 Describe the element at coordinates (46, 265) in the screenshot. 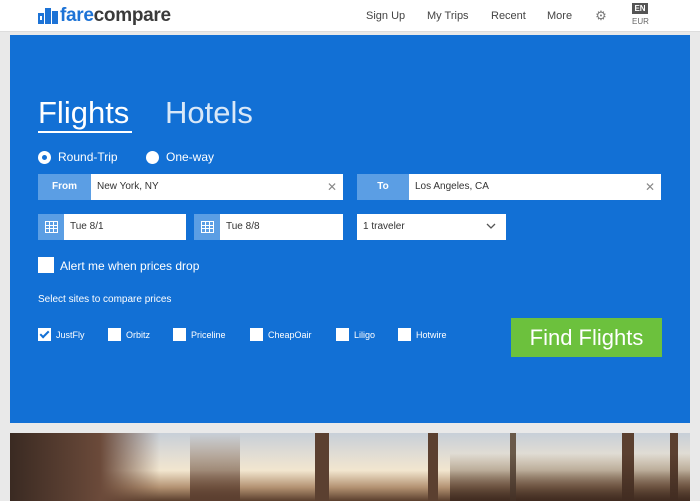

I see `price-alert-checkbox` at that location.